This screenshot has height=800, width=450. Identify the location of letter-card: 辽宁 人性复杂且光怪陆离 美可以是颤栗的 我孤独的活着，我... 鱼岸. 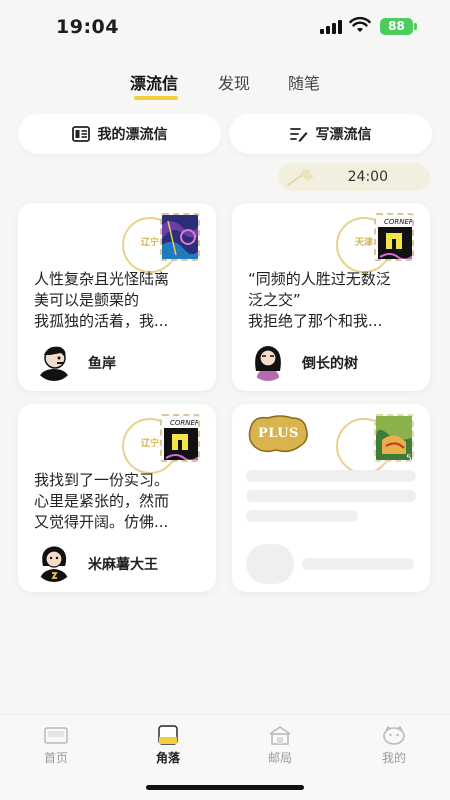
(117, 297).